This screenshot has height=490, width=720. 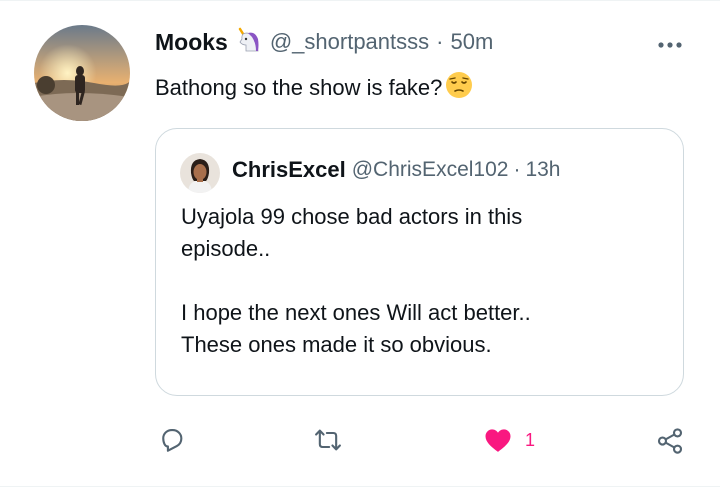 I want to click on reply-button, so click(x=172, y=440).